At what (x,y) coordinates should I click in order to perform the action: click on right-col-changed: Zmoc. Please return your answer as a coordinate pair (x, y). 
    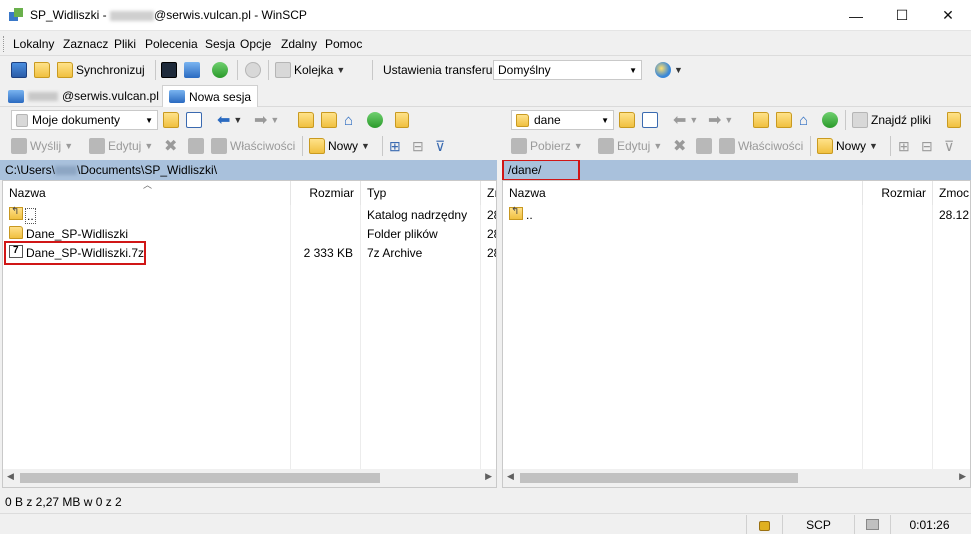
    Looking at the image, I should click on (951, 193).